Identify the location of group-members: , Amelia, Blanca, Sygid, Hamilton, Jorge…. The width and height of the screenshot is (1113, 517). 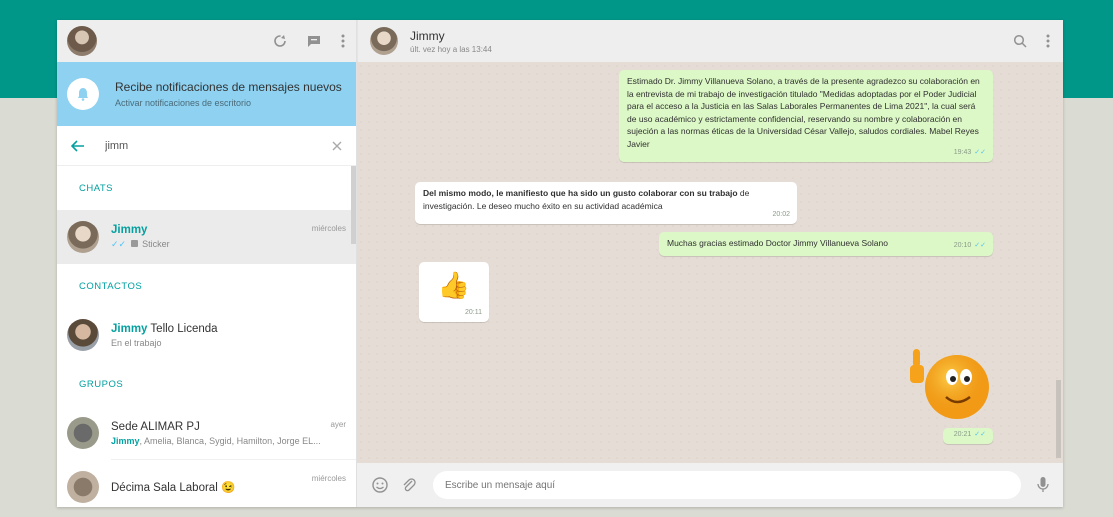
(230, 440).